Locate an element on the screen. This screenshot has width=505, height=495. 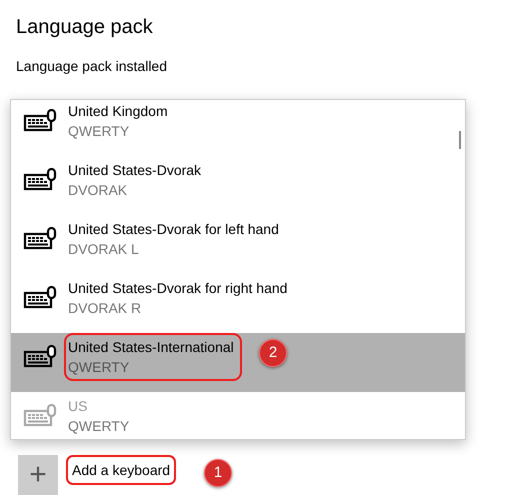
annotation-number: 2 is located at coordinates (273, 353).